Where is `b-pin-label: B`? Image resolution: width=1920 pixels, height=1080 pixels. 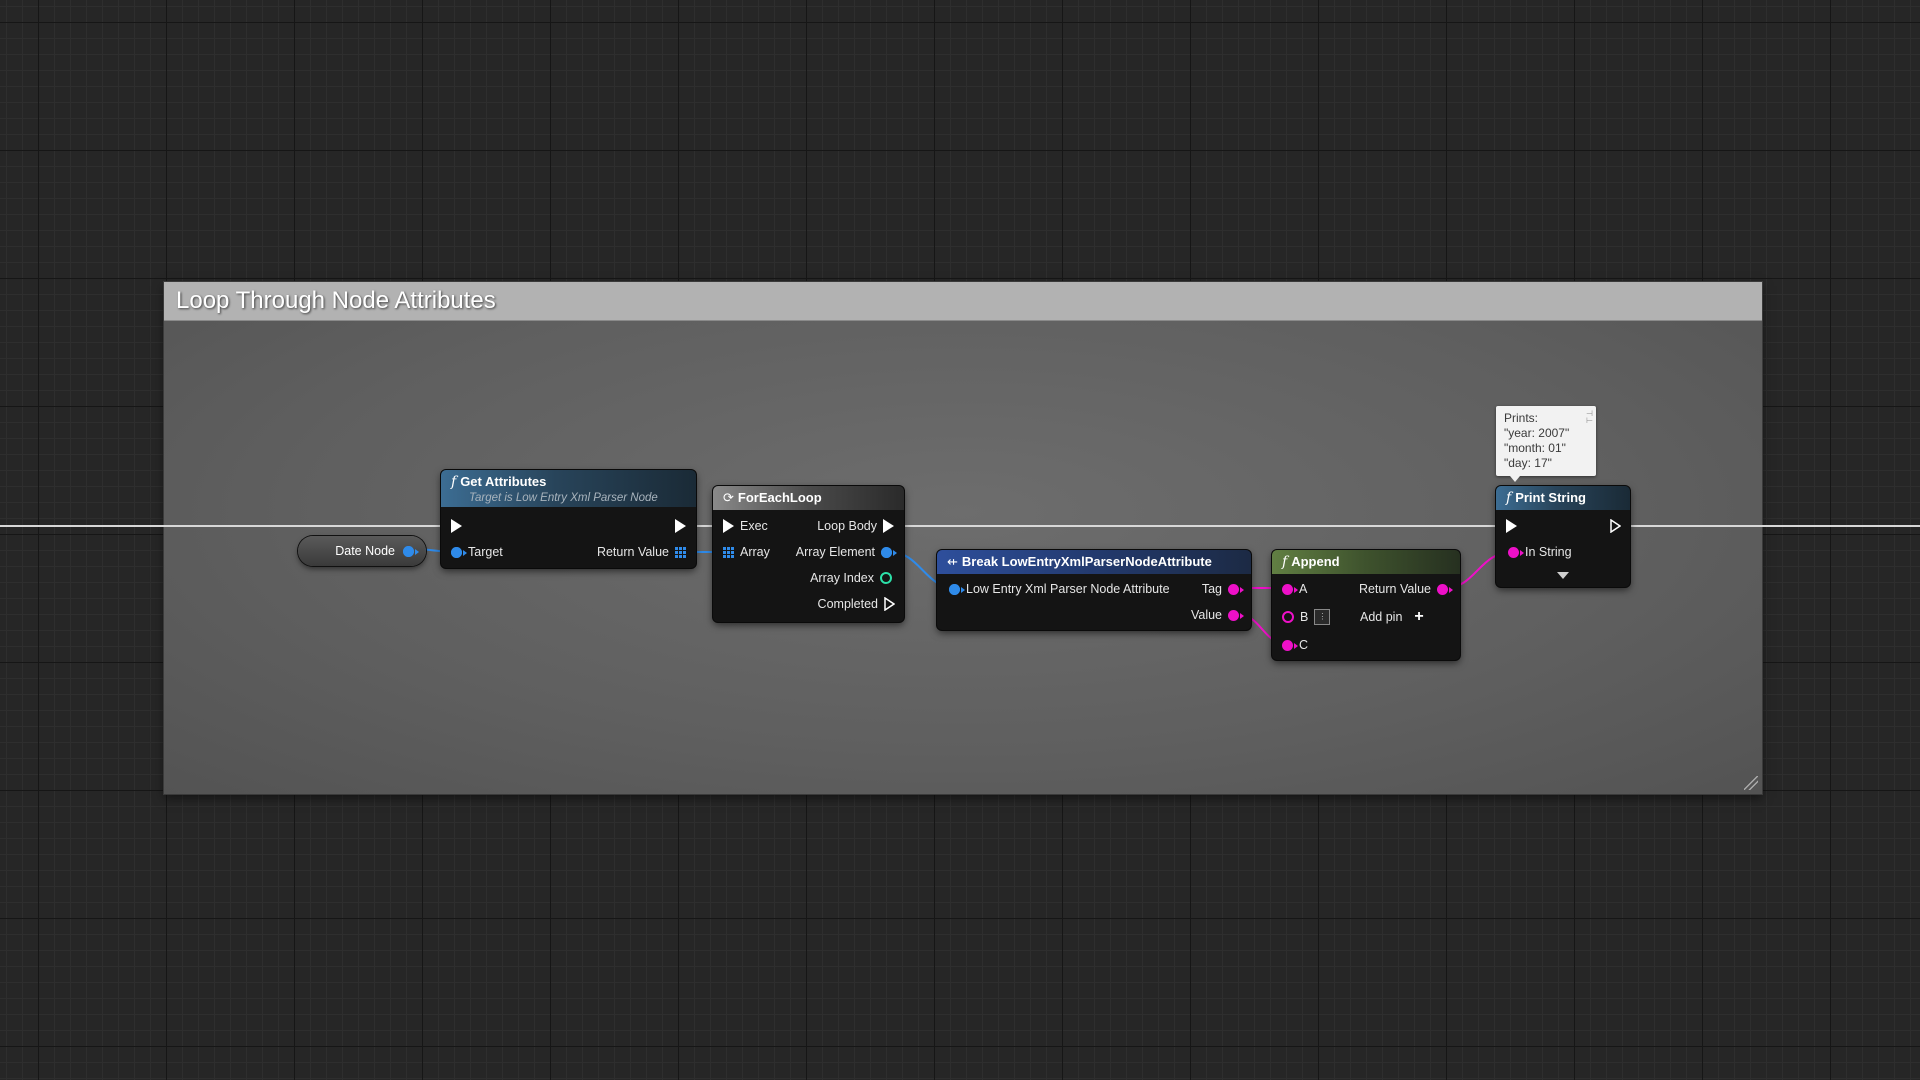
b-pin-label: B is located at coordinates (1304, 617).